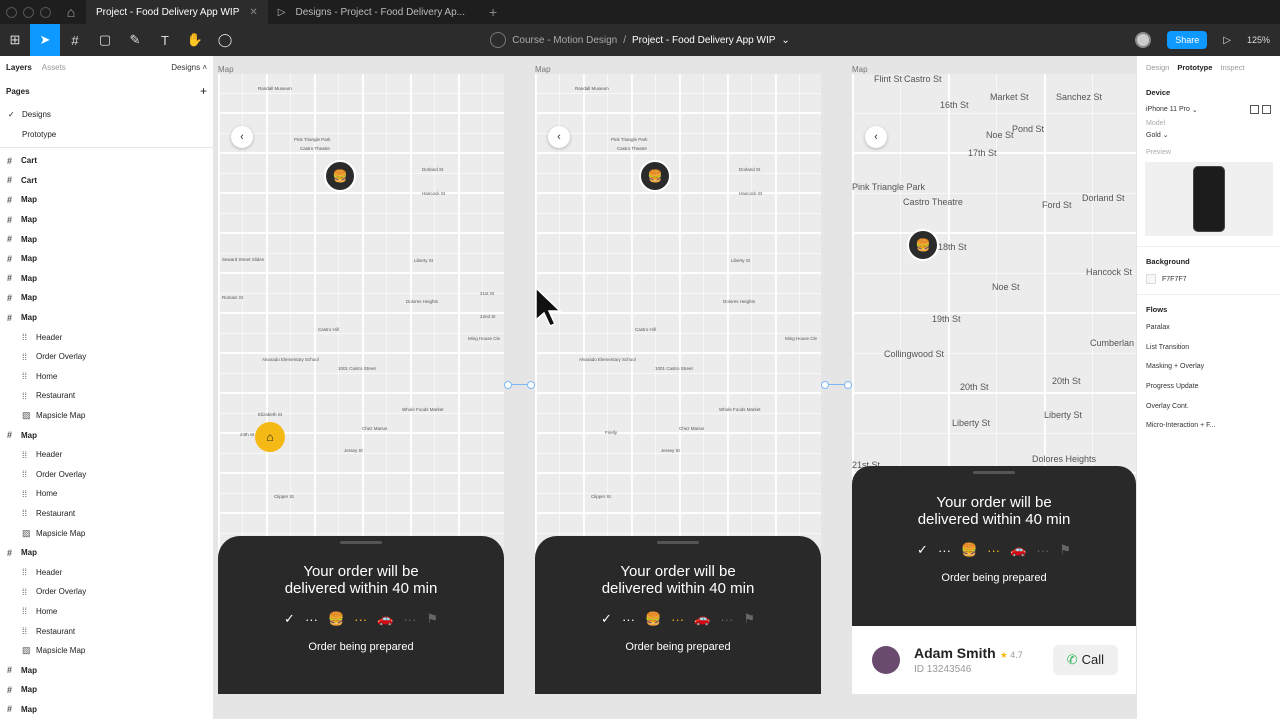  I want to click on main-menu-icon: ⊞, so click(15, 40).